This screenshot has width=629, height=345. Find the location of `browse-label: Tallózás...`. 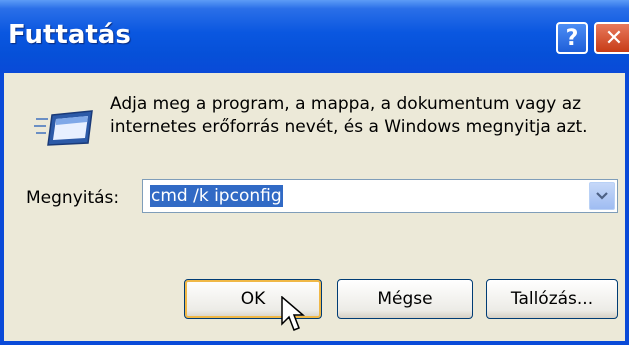

browse-label: Tallózás... is located at coordinates (552, 299).